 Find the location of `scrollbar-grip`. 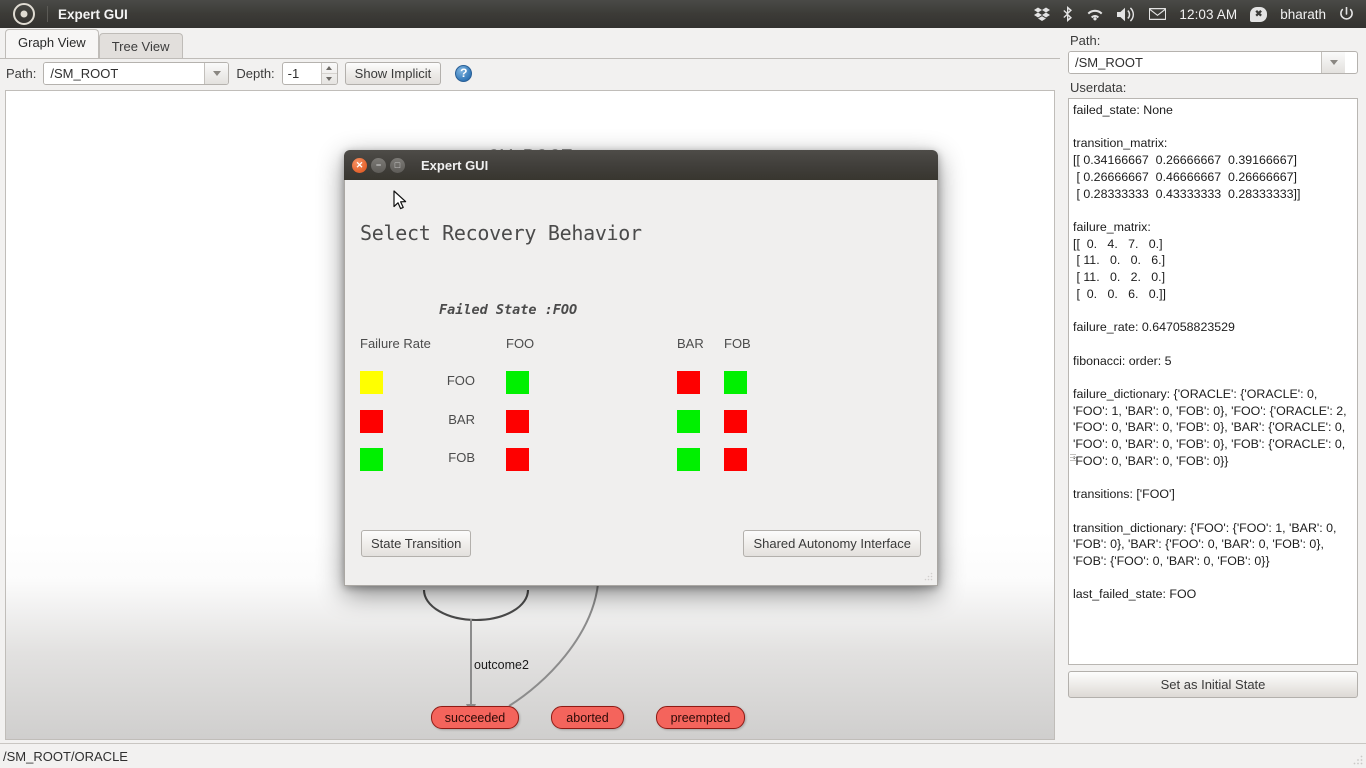

scrollbar-grip is located at coordinates (1073, 459).